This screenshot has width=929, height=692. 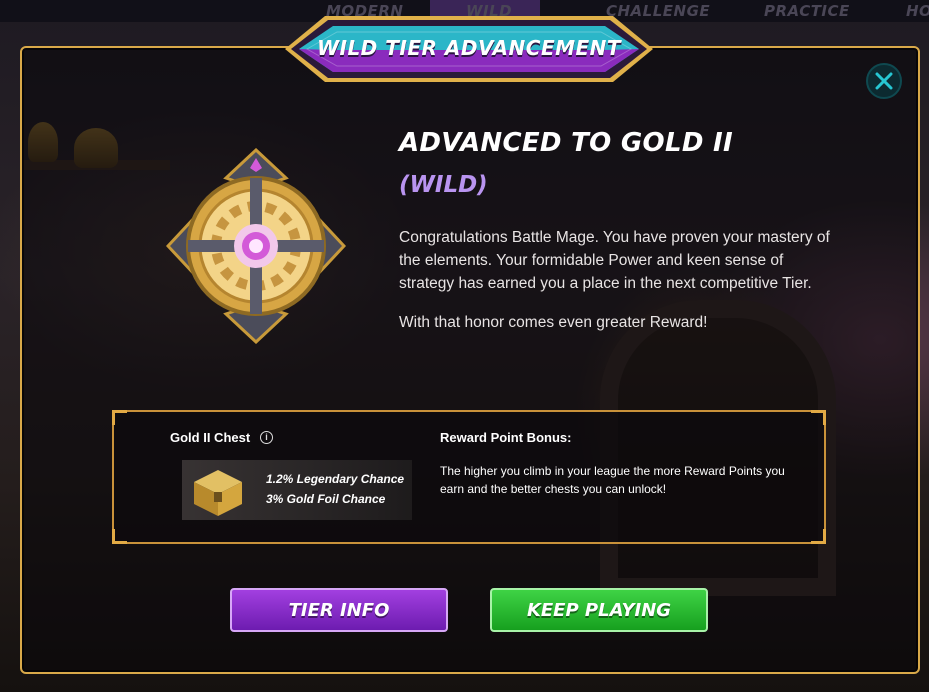 I want to click on tier-title: ADVANCED TO GOLD II, so click(x=566, y=143).